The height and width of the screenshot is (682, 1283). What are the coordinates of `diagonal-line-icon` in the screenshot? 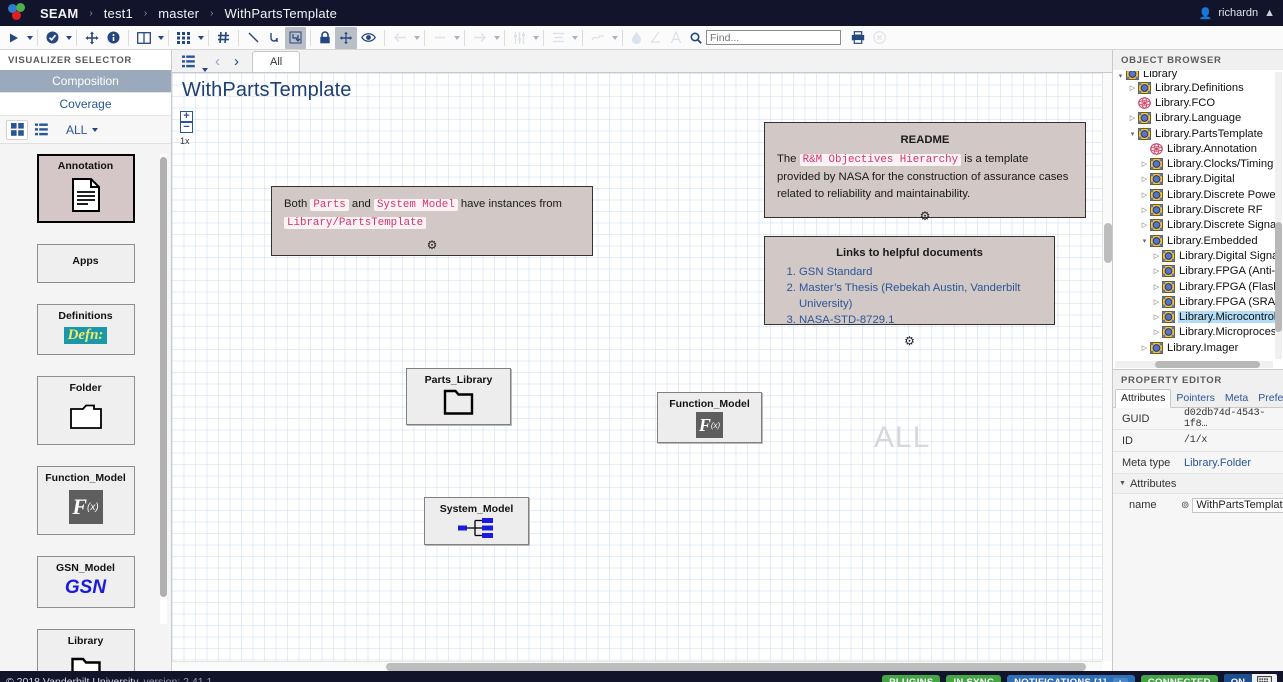 It's located at (253, 38).